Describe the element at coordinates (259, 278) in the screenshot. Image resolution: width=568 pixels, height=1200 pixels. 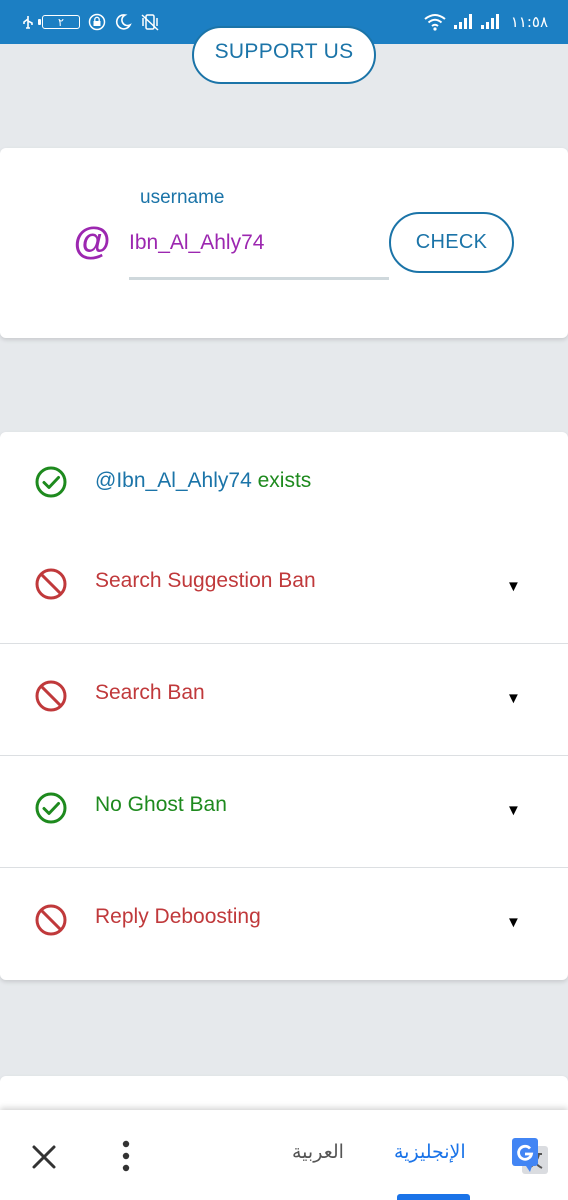
I see `input-underline` at that location.